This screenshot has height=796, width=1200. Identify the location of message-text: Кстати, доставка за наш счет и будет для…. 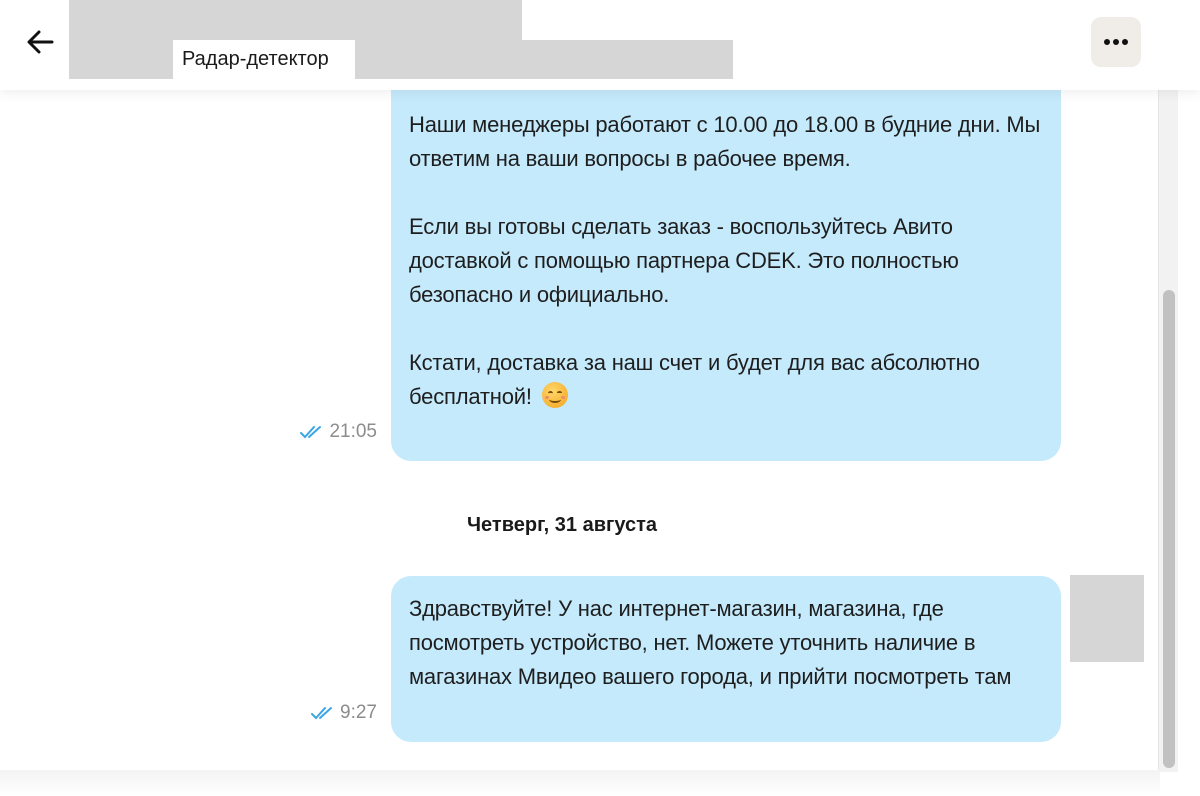
(694, 379).